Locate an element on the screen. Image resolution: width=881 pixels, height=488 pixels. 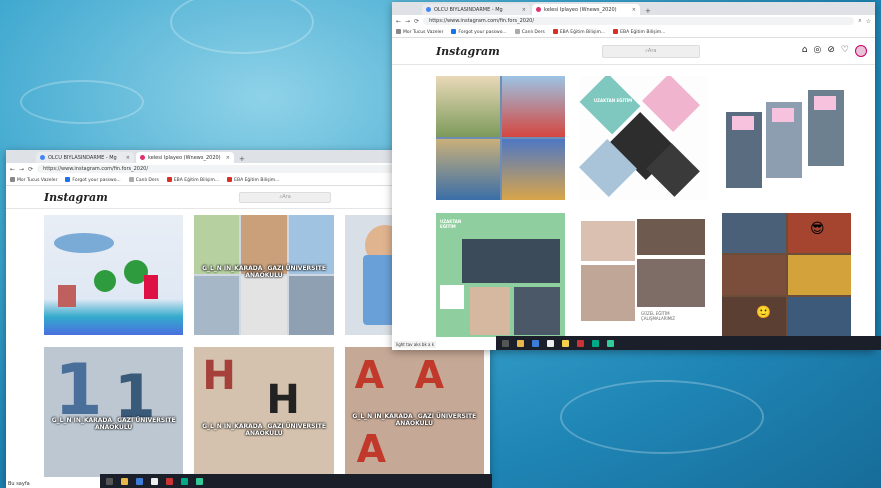
search-placeholder: Ara is located at coordinates (652, 51).